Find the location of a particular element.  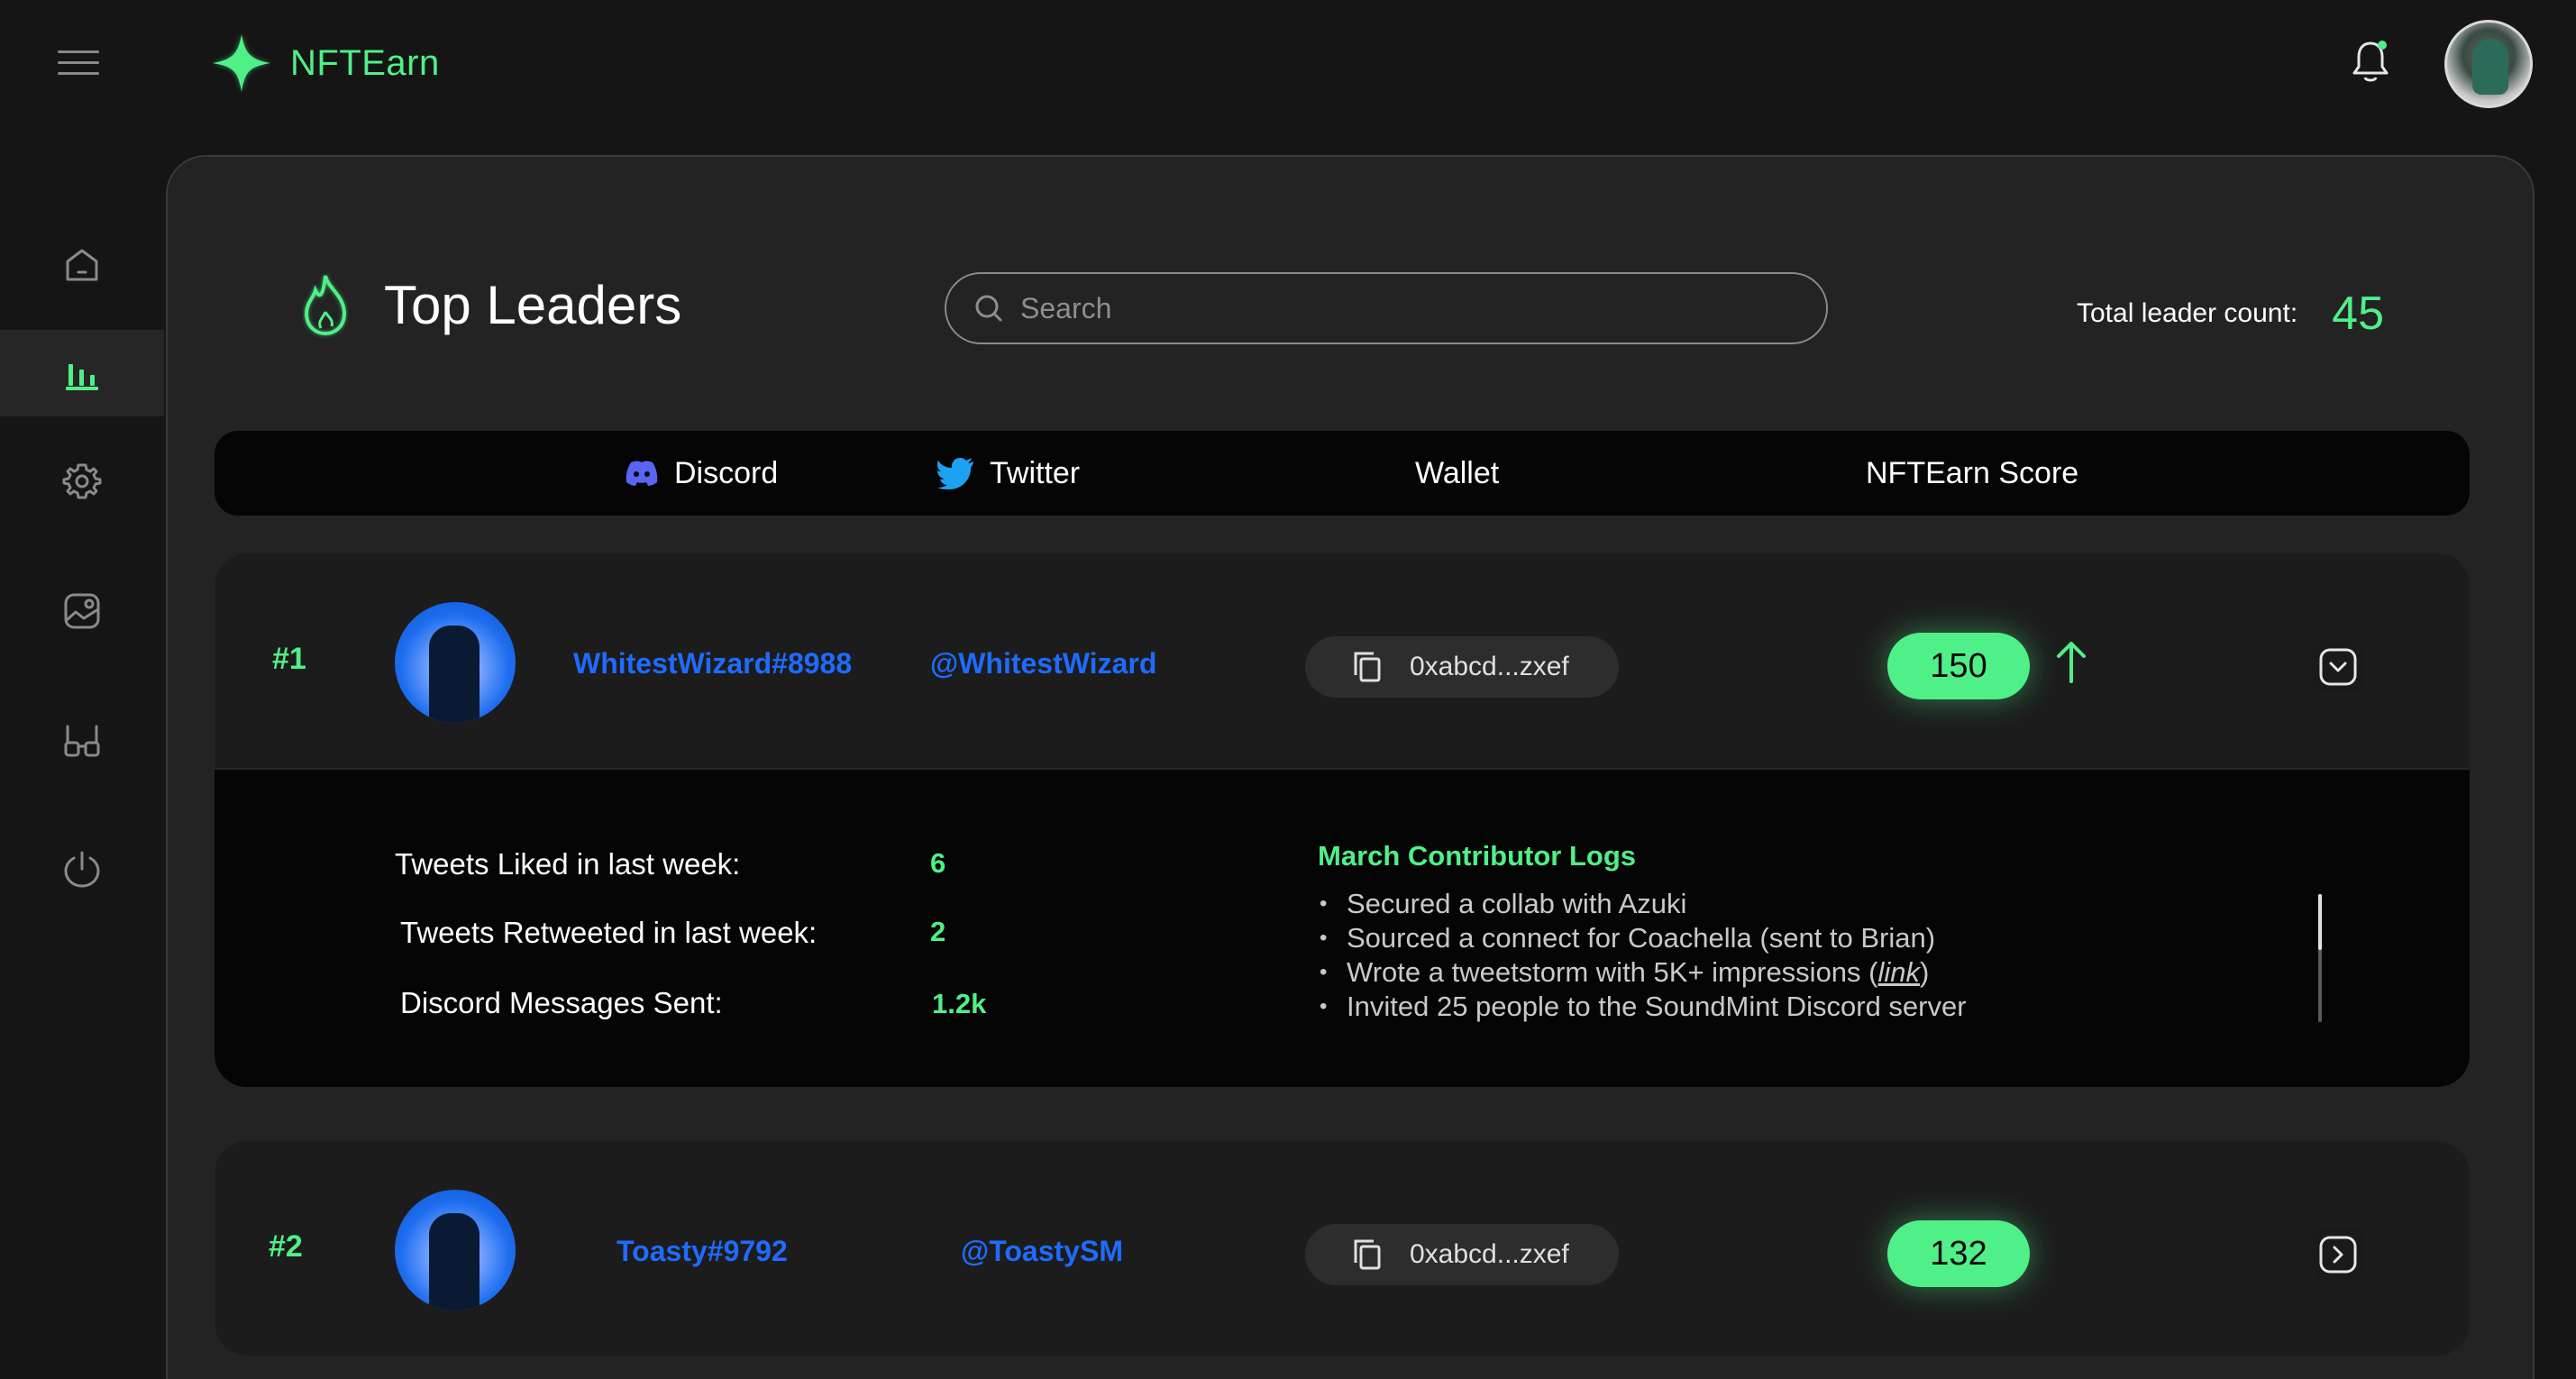

power-icon is located at coordinates (82, 869).